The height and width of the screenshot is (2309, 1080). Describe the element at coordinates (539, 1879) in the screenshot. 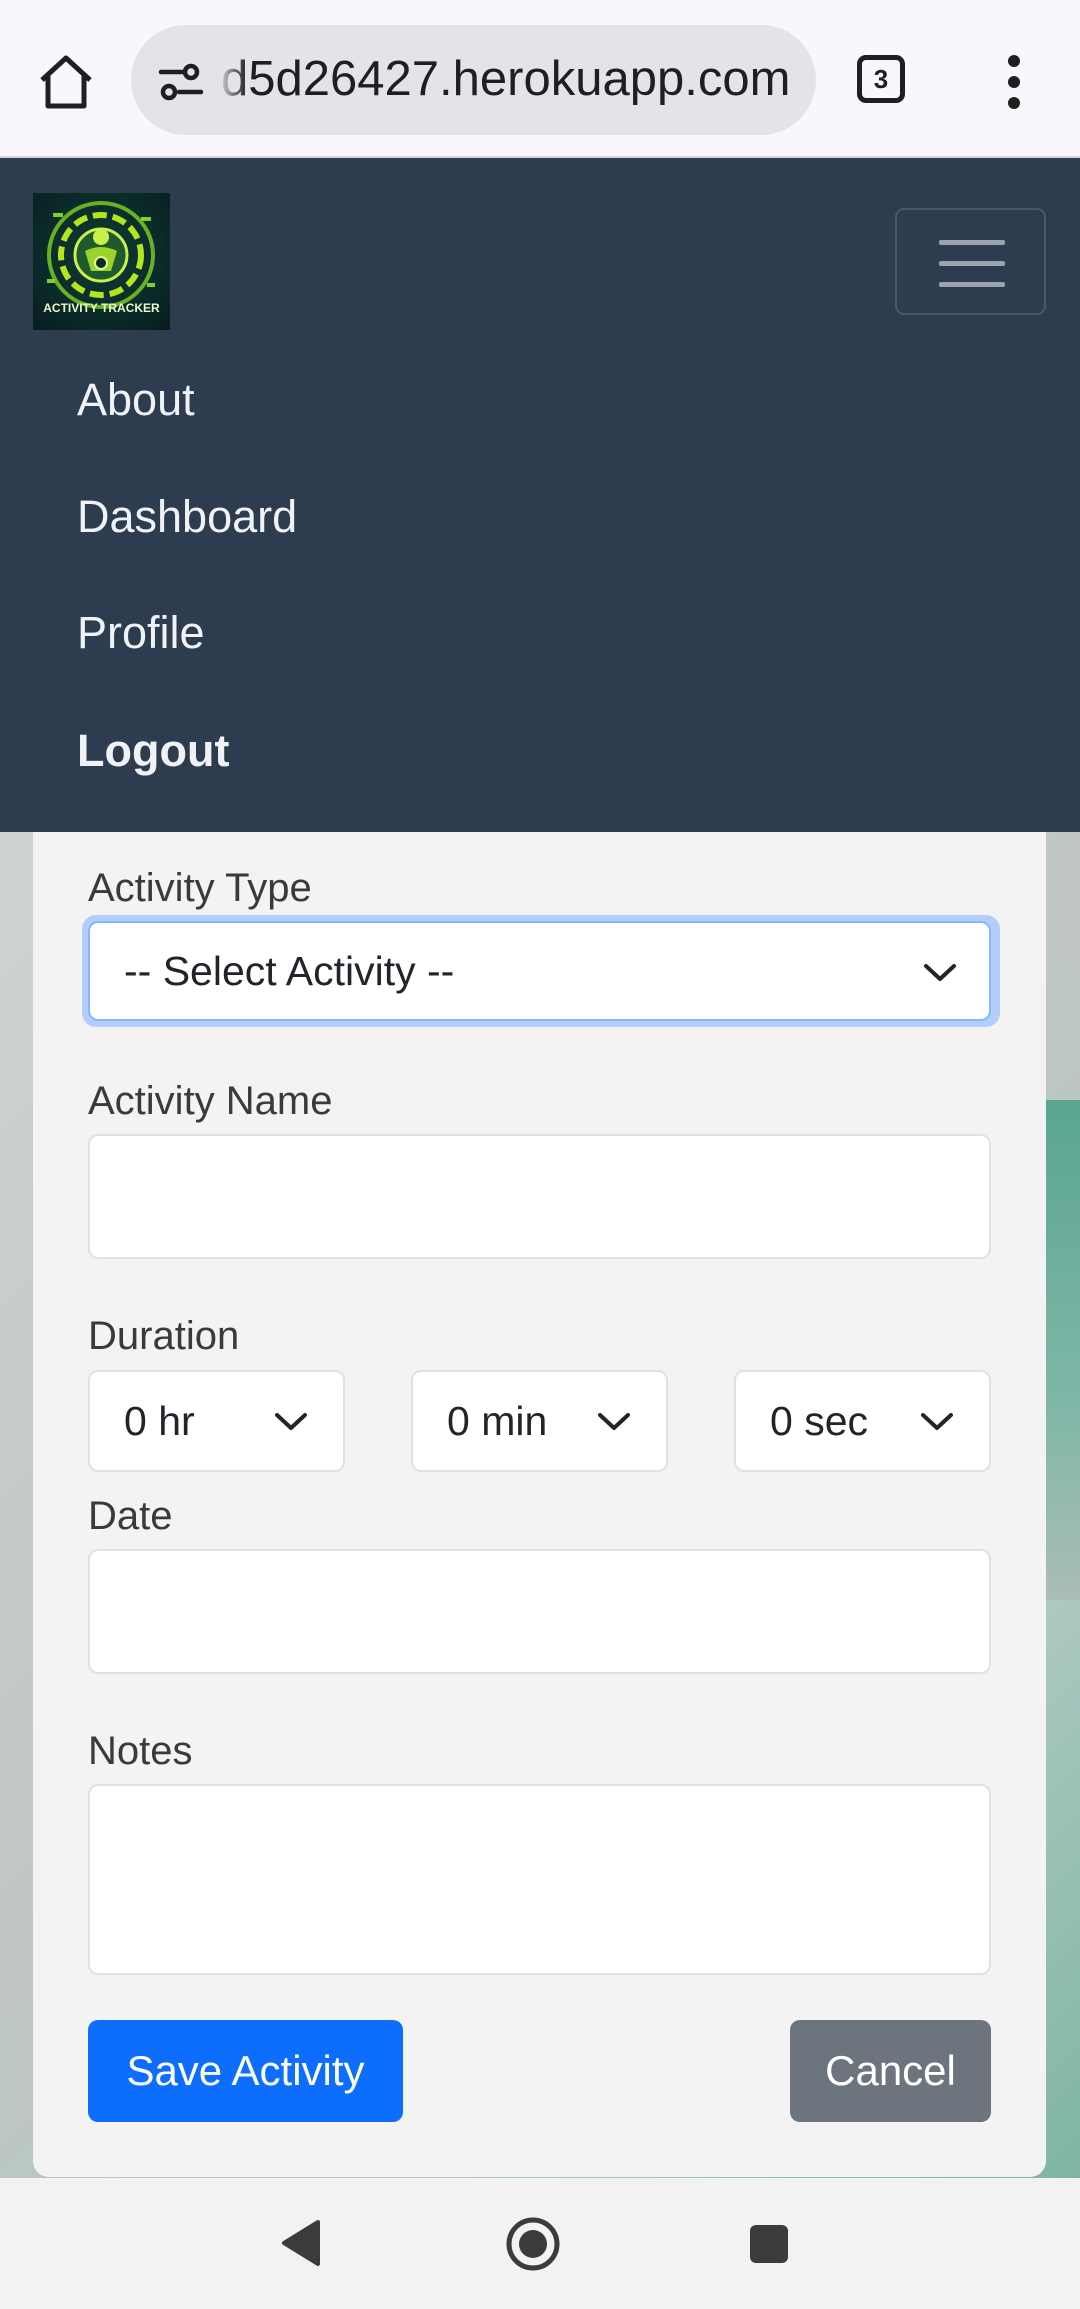

I see `notes-textarea` at that location.